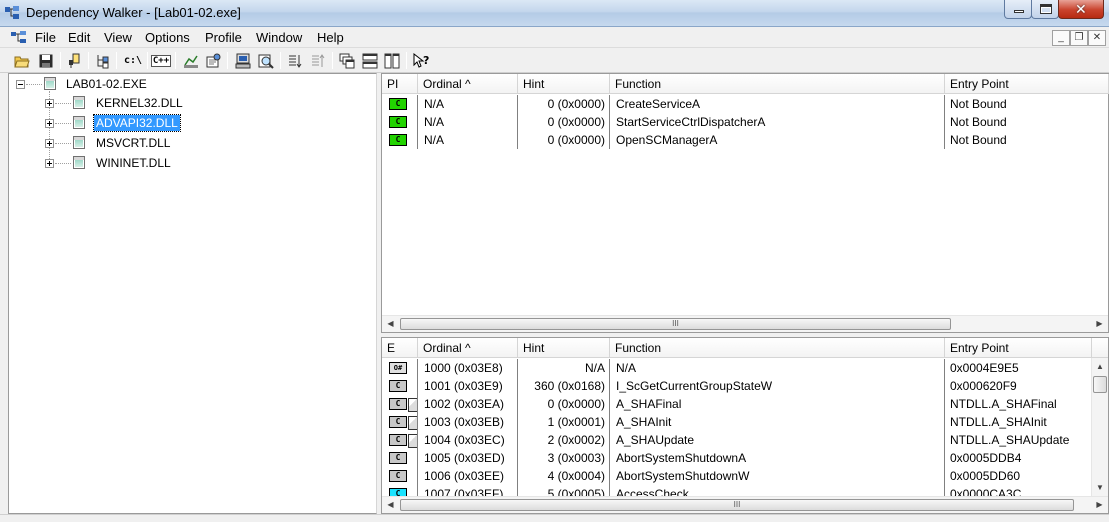  What do you see at coordinates (75, 60) in the screenshot?
I see `copy-button` at bounding box center [75, 60].